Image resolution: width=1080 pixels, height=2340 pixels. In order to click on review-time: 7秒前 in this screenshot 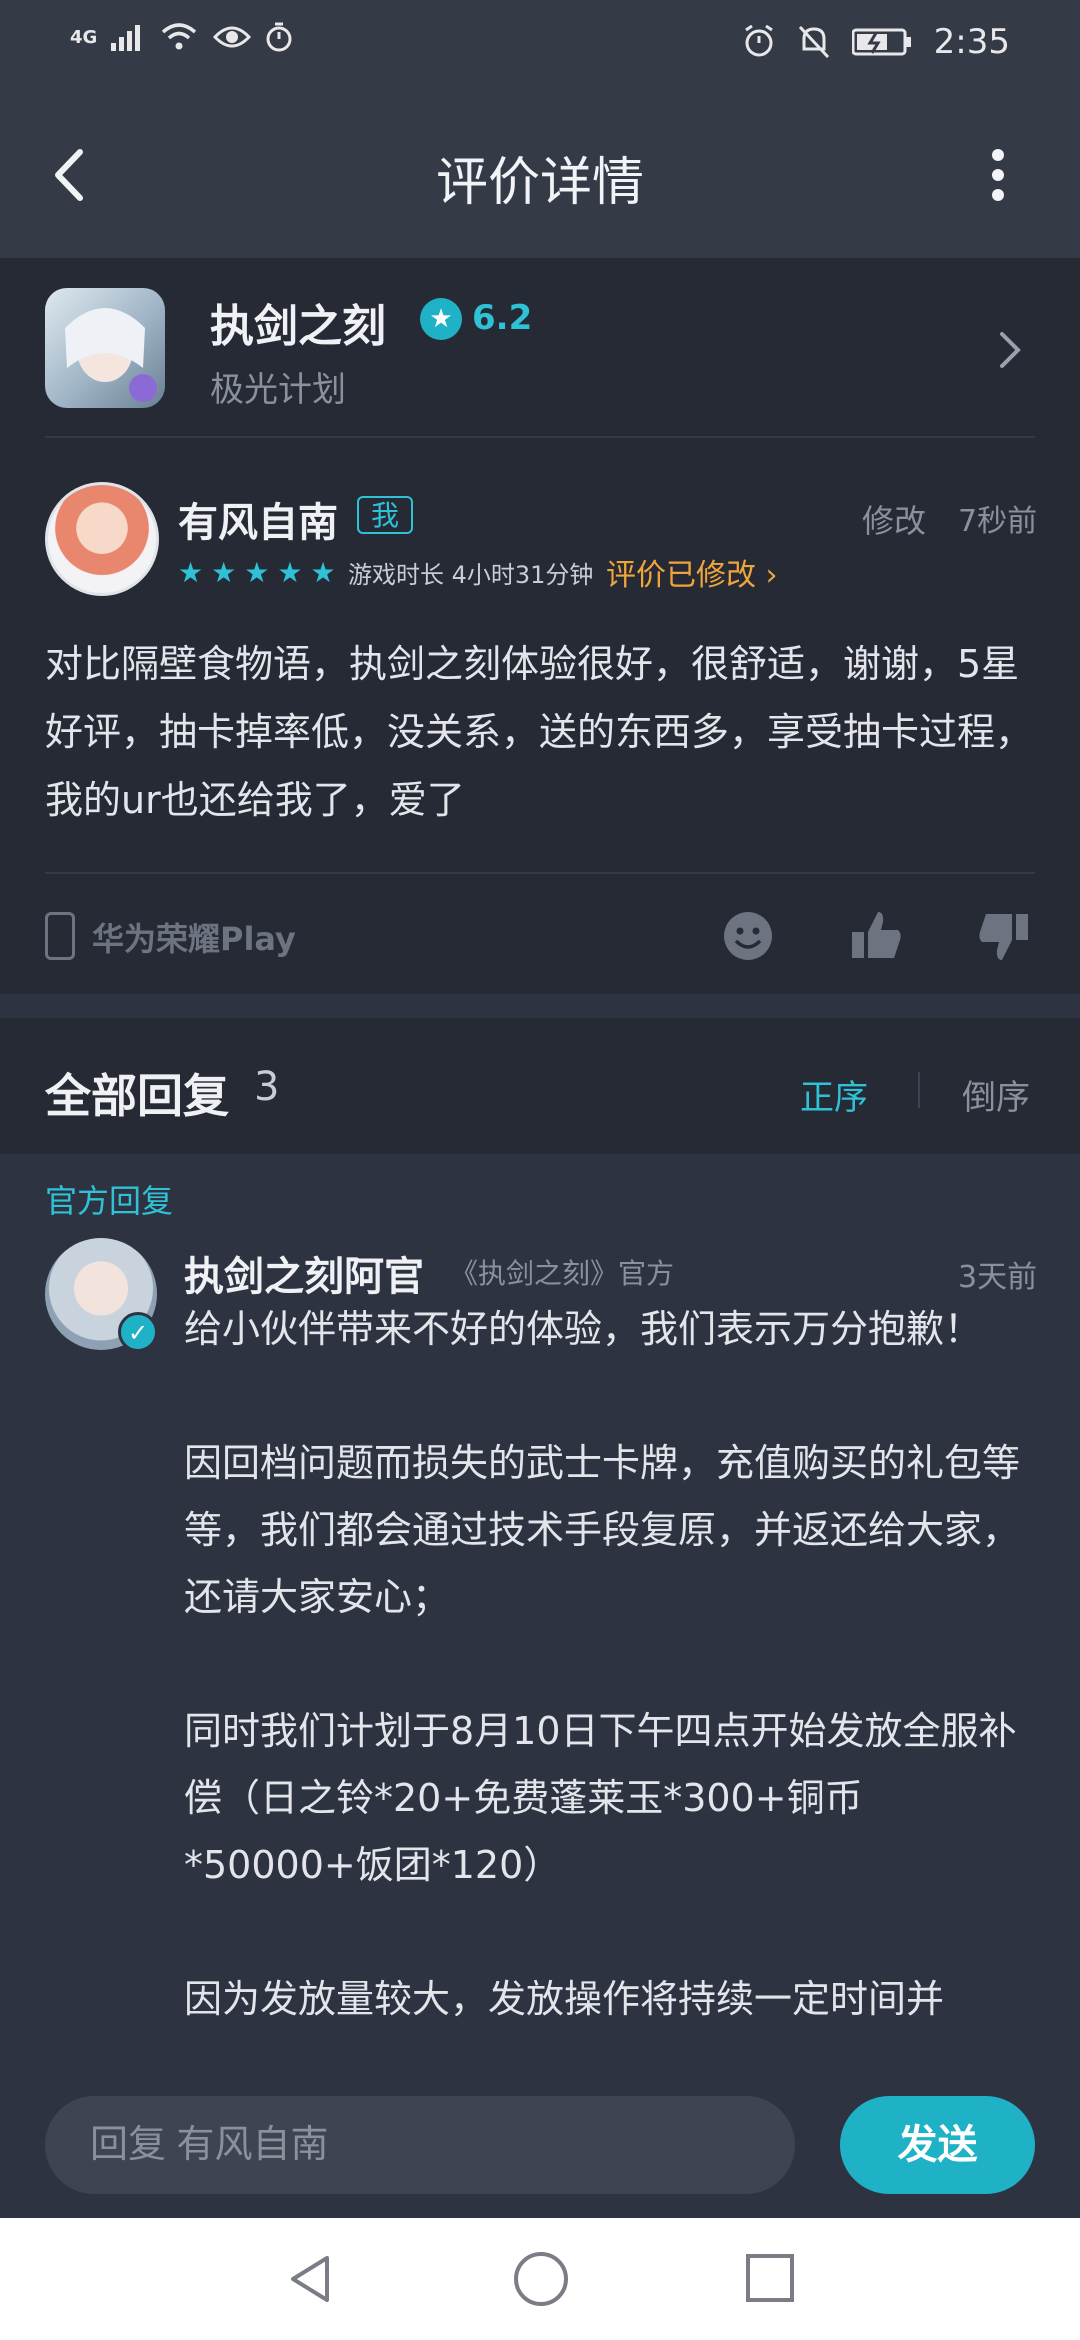, I will do `click(998, 521)`.